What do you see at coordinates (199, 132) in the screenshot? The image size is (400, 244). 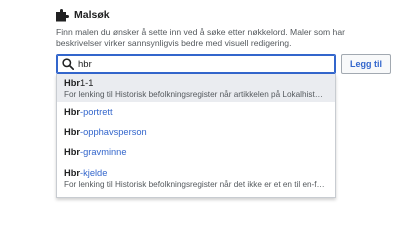 I see `suggestion-title: Hbr-opphavsperson` at bounding box center [199, 132].